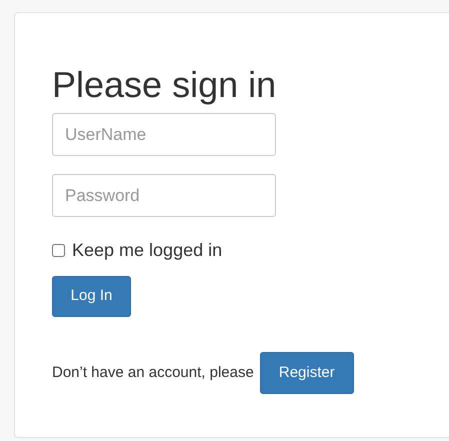  Describe the element at coordinates (147, 250) in the screenshot. I see `remember-label: Keep me logged in` at that location.